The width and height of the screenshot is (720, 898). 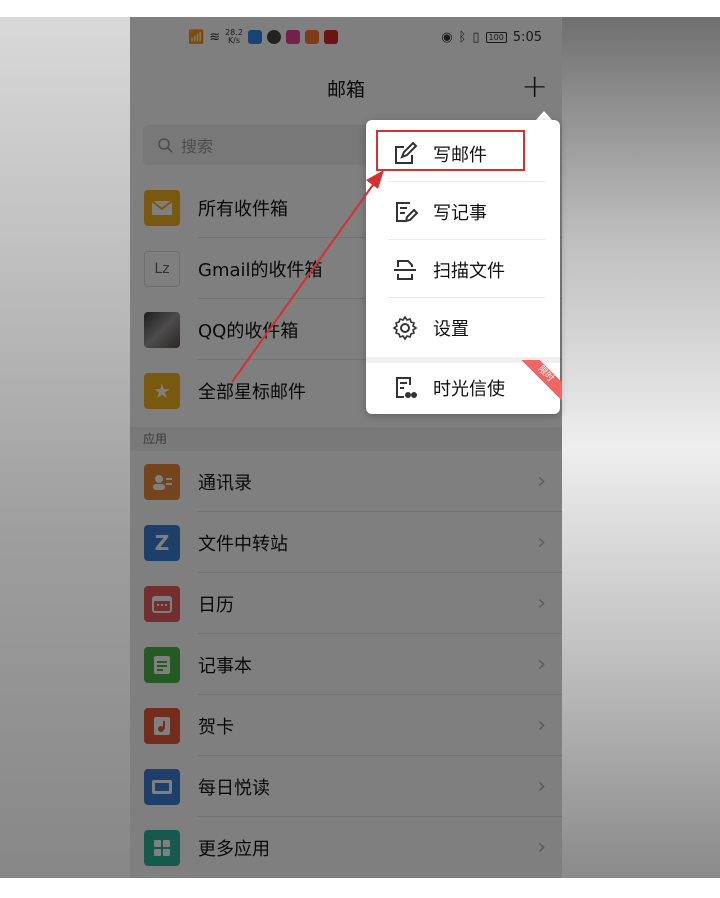 I want to click on limited-time-badge: 限时, so click(x=539, y=383).